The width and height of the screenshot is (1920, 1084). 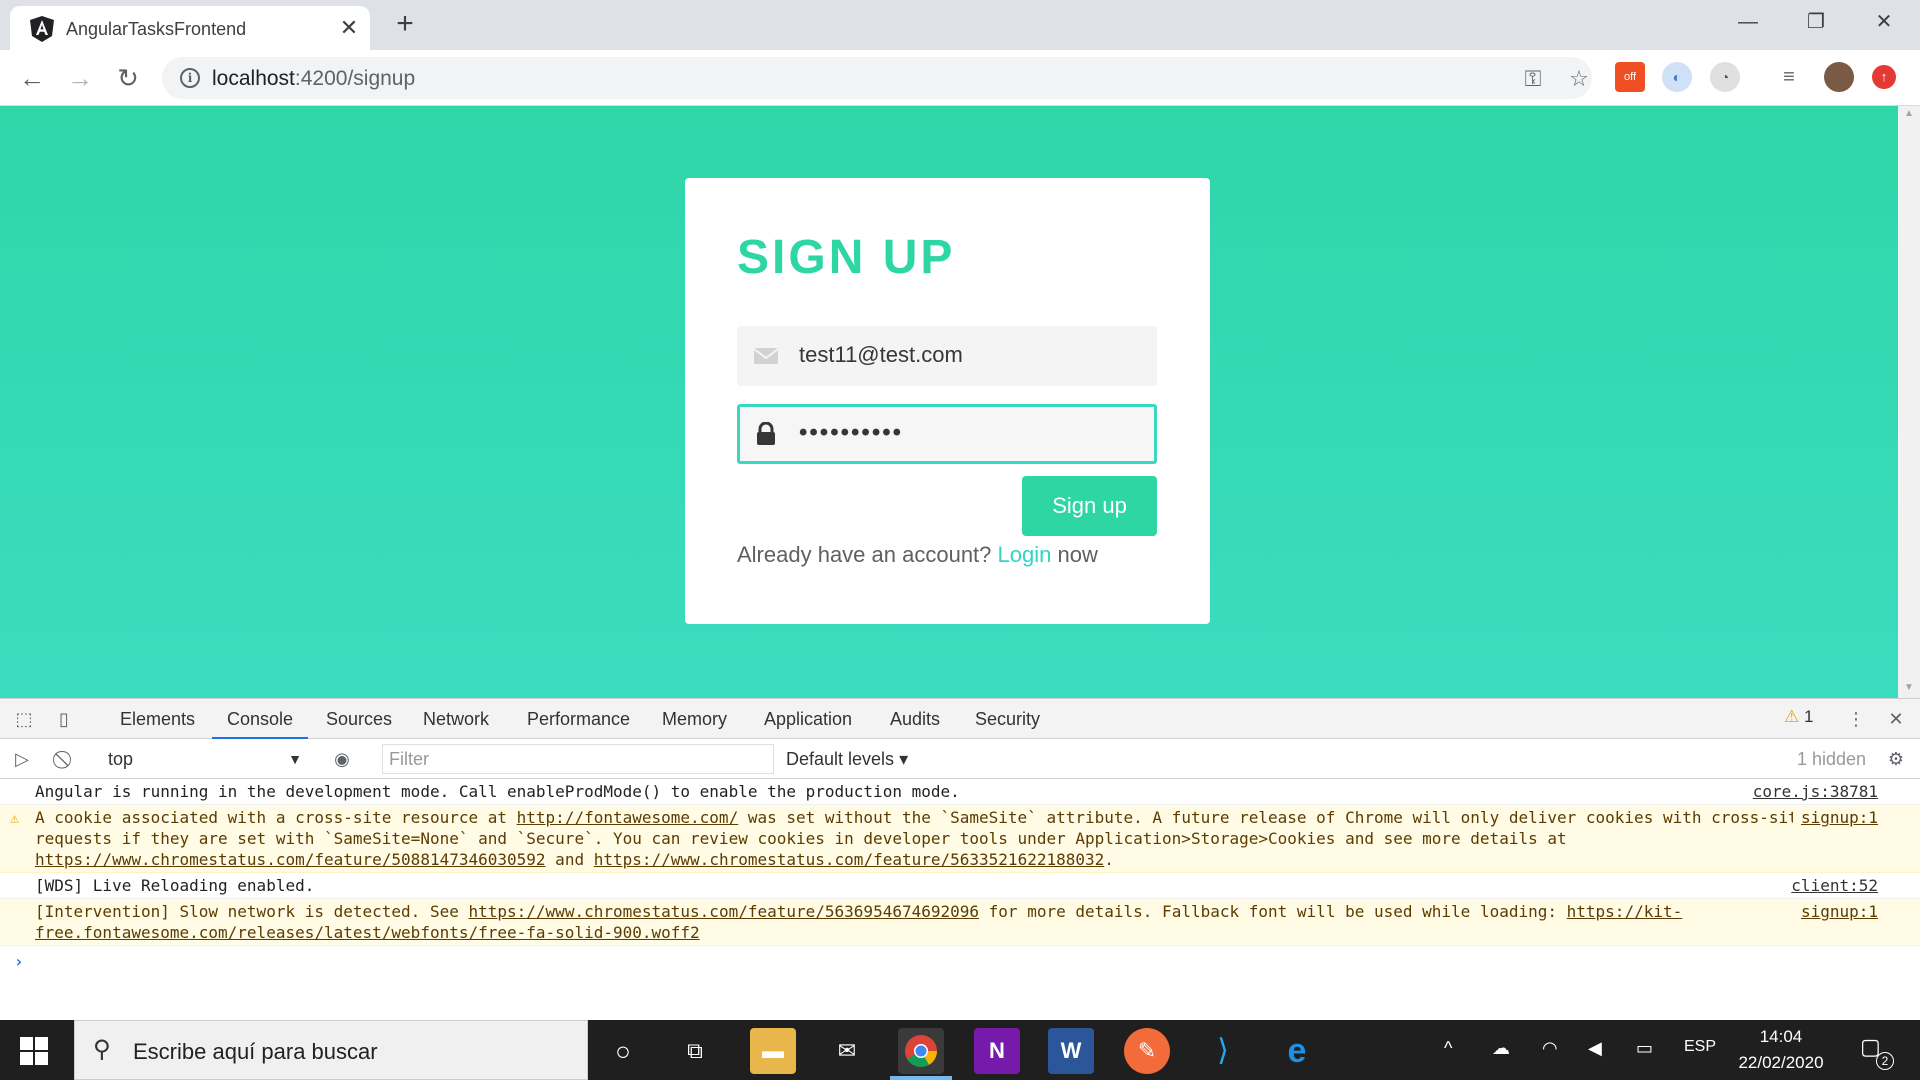 I want to click on message-link: http://fontawesome.com/, so click(x=628, y=817).